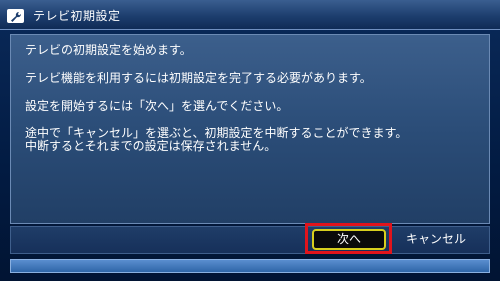  What do you see at coordinates (77, 16) in the screenshot?
I see `window-title: テレビ初期設定` at bounding box center [77, 16].